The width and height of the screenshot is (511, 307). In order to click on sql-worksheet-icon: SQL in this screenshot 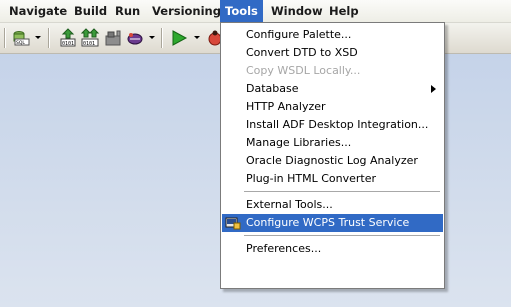, I will do `click(22, 38)`.